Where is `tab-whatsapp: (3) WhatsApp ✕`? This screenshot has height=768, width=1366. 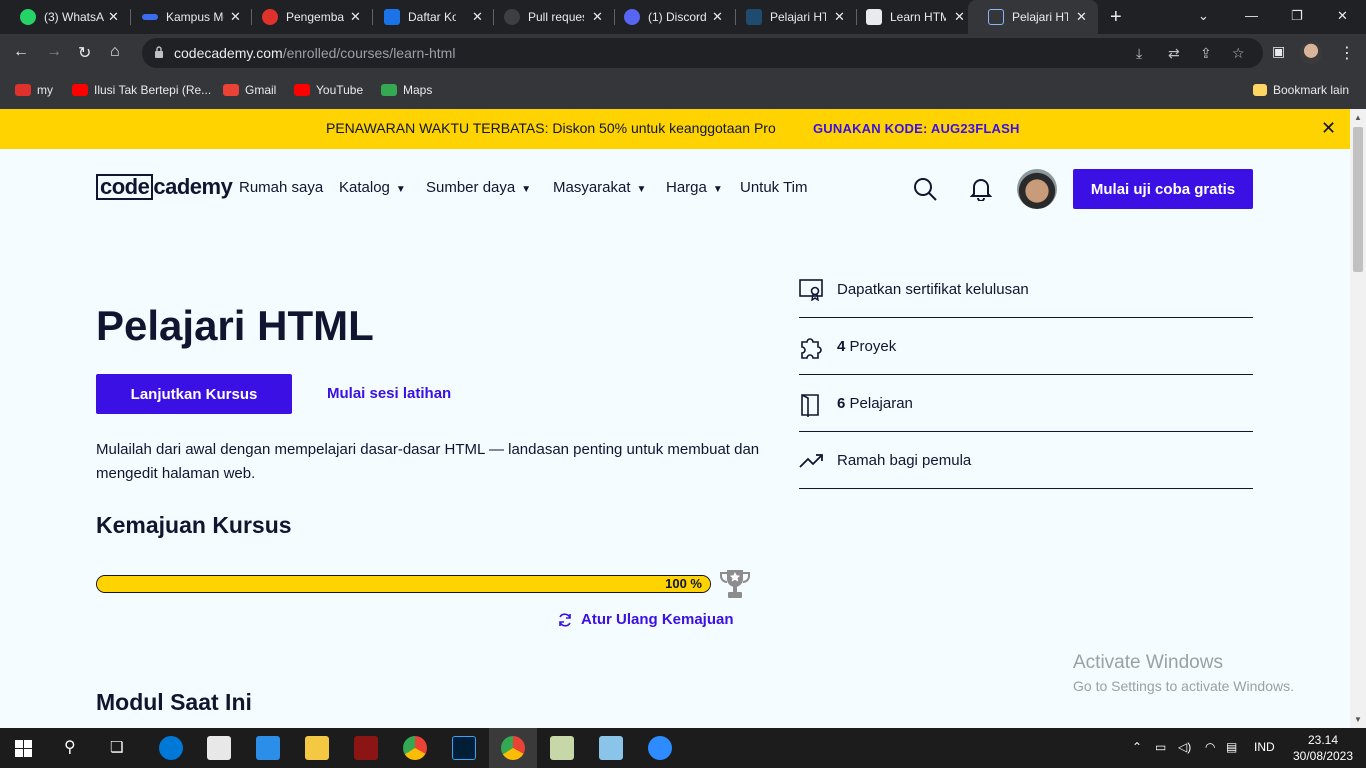
tab-whatsapp: (3) WhatsApp ✕ is located at coordinates (65, 17).